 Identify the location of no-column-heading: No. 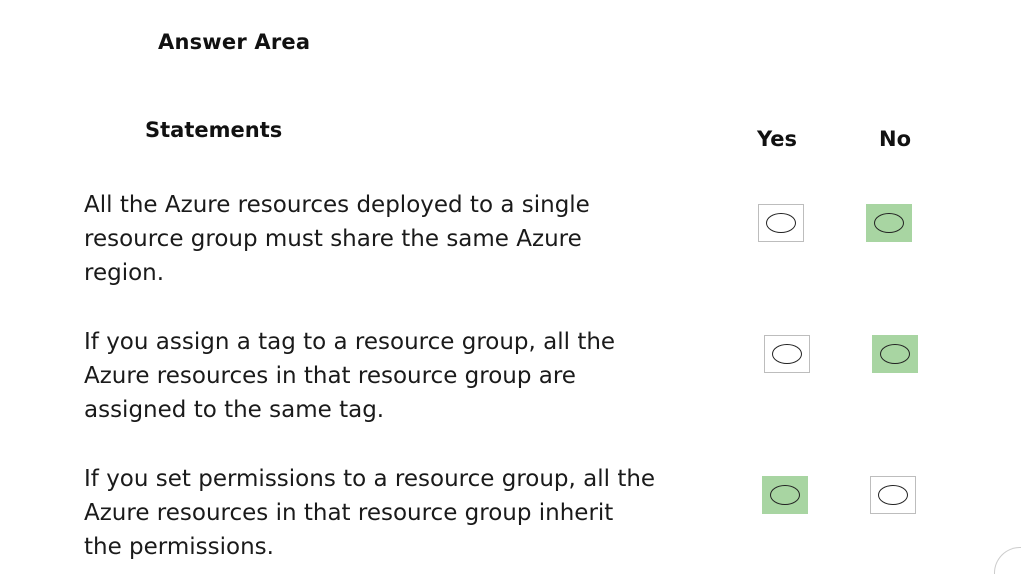
(895, 139).